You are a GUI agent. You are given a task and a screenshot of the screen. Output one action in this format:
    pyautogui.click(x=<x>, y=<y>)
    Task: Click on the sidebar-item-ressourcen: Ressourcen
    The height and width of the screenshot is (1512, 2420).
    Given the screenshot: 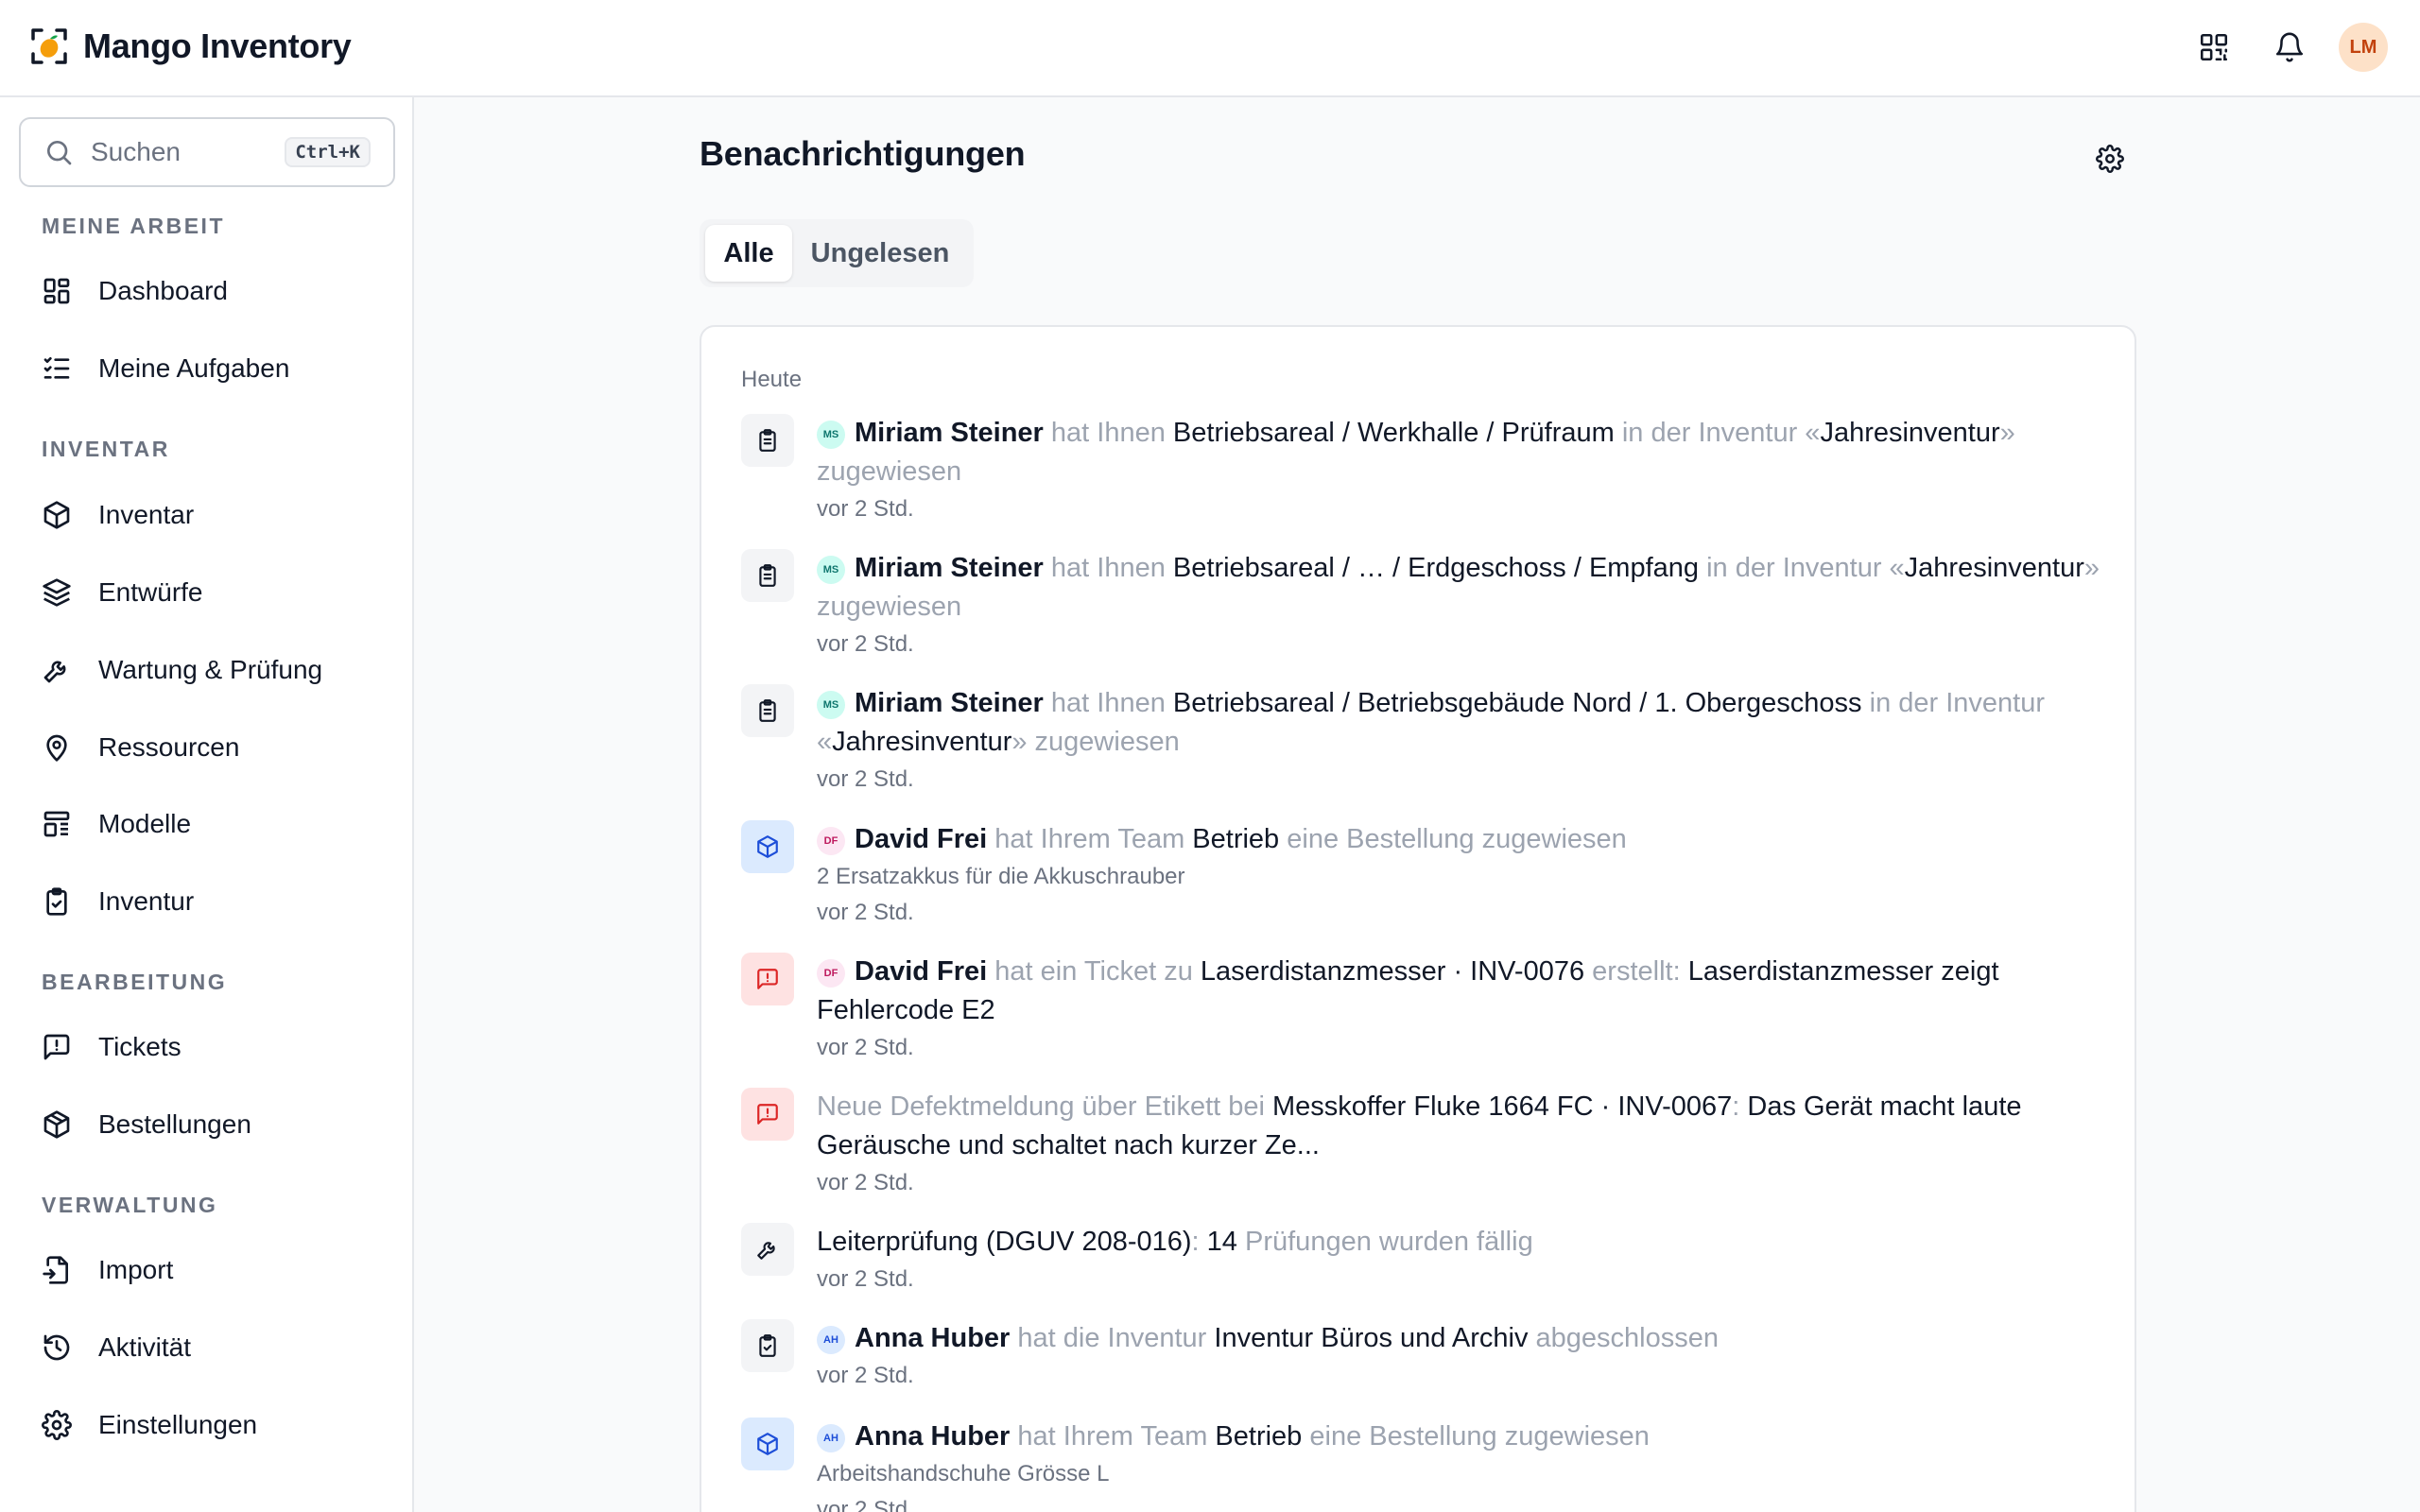 What is the action you would take?
    pyautogui.click(x=140, y=747)
    